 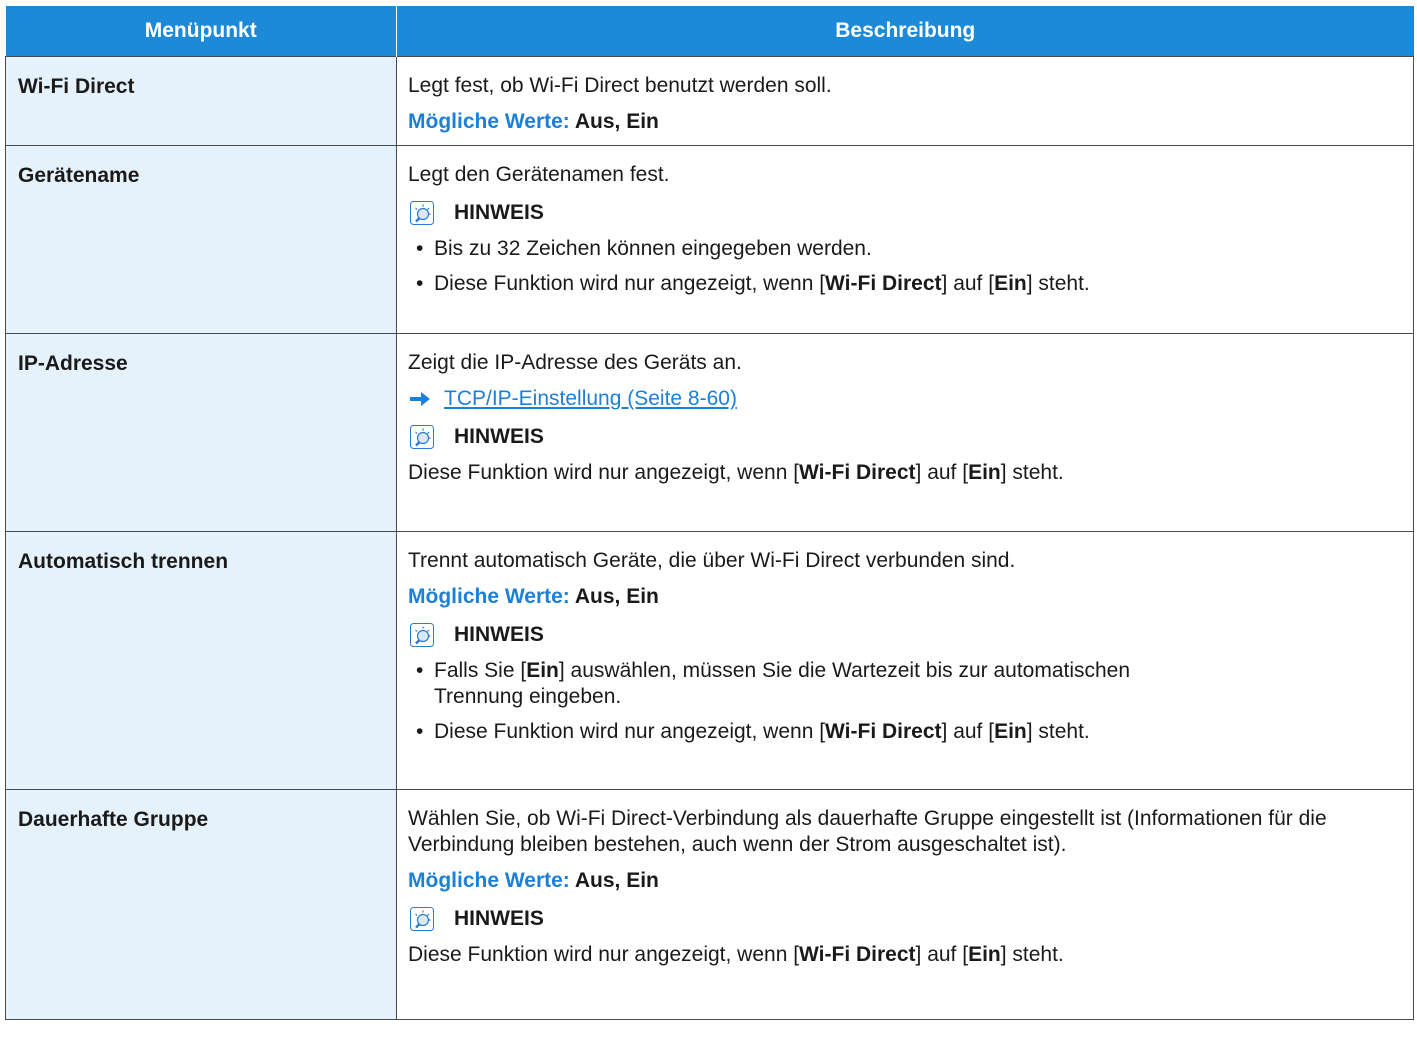 I want to click on menu-item-label: IP-Adresse, so click(x=201, y=432).